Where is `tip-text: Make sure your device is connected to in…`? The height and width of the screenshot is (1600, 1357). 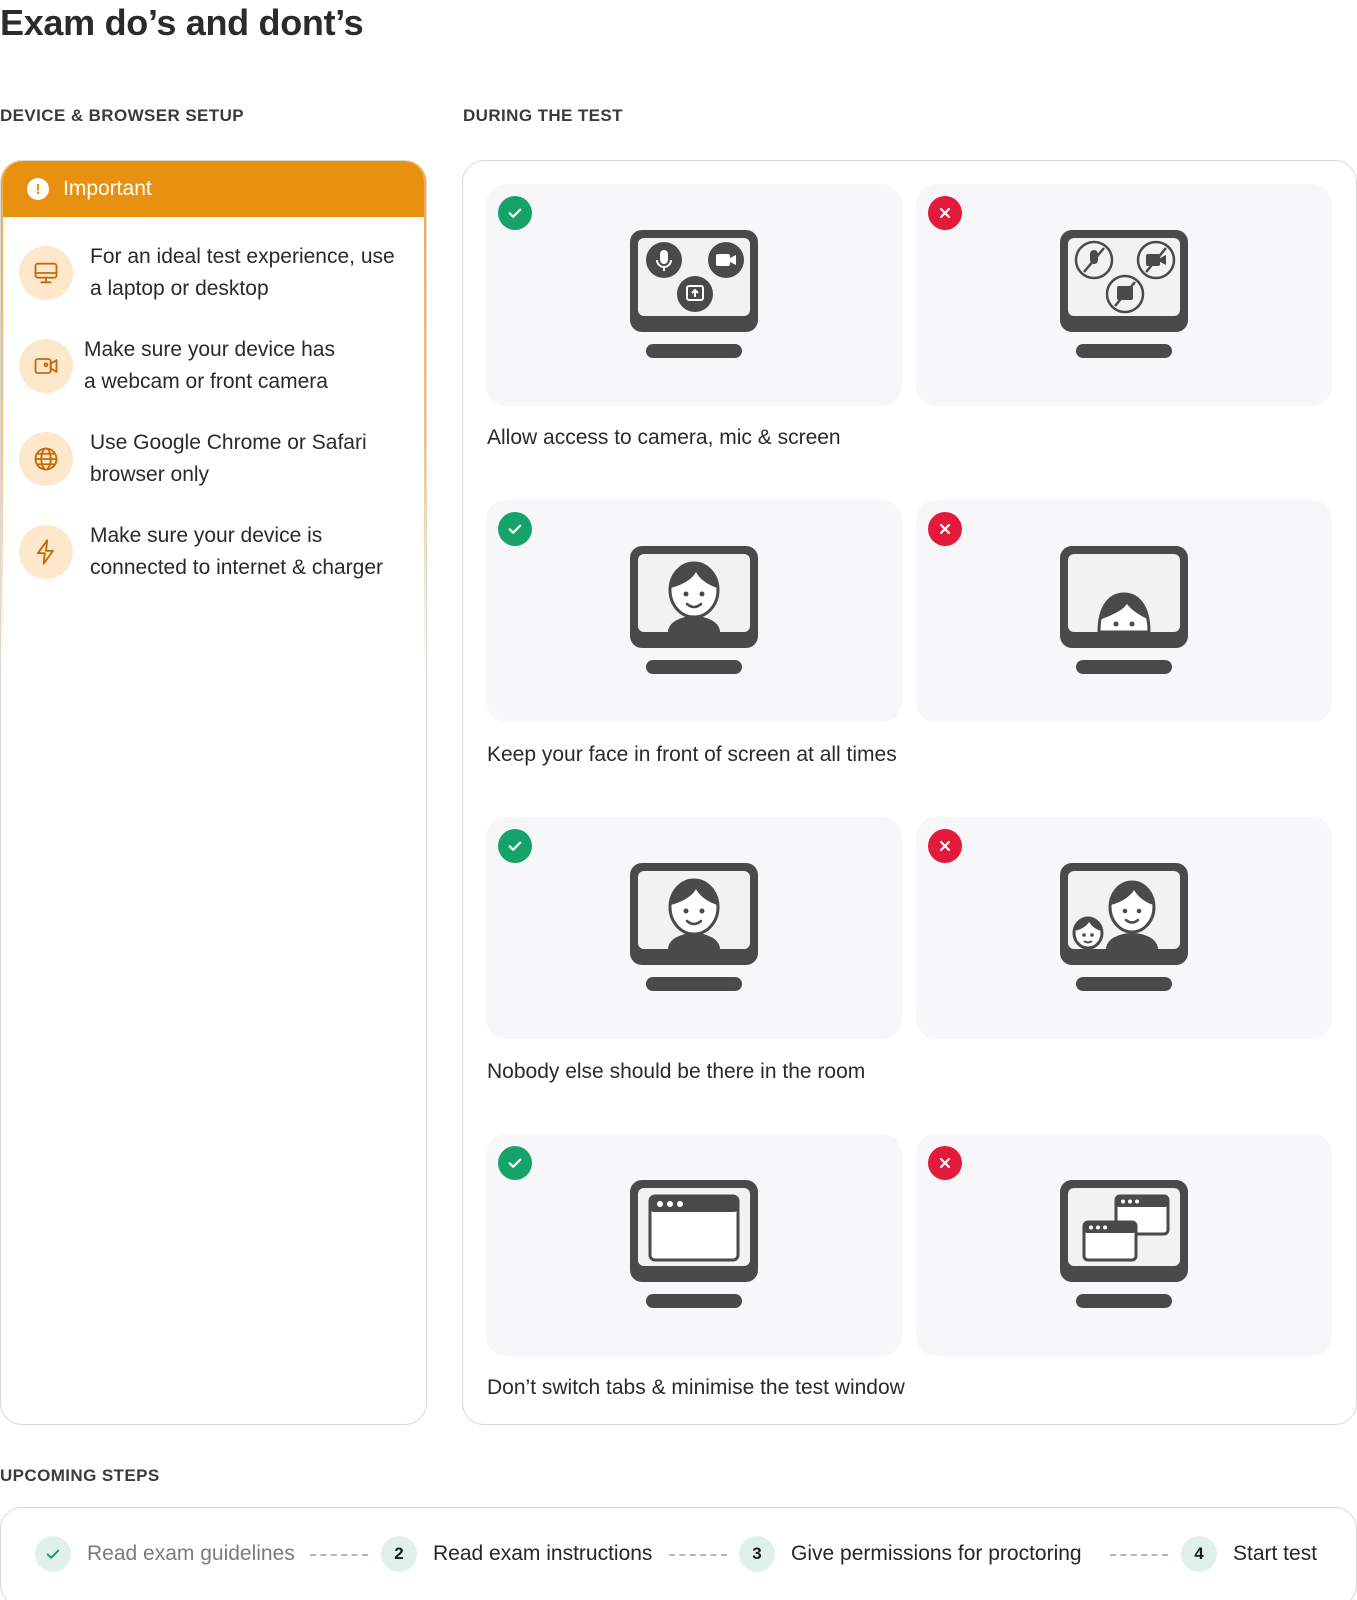 tip-text: Make sure your device is connected to in… is located at coordinates (237, 551).